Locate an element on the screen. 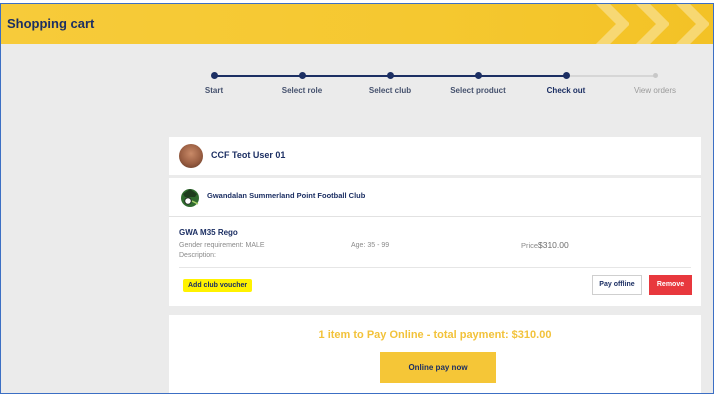  club-name: Gwandalan Summerland Point Football Club is located at coordinates (286, 195).